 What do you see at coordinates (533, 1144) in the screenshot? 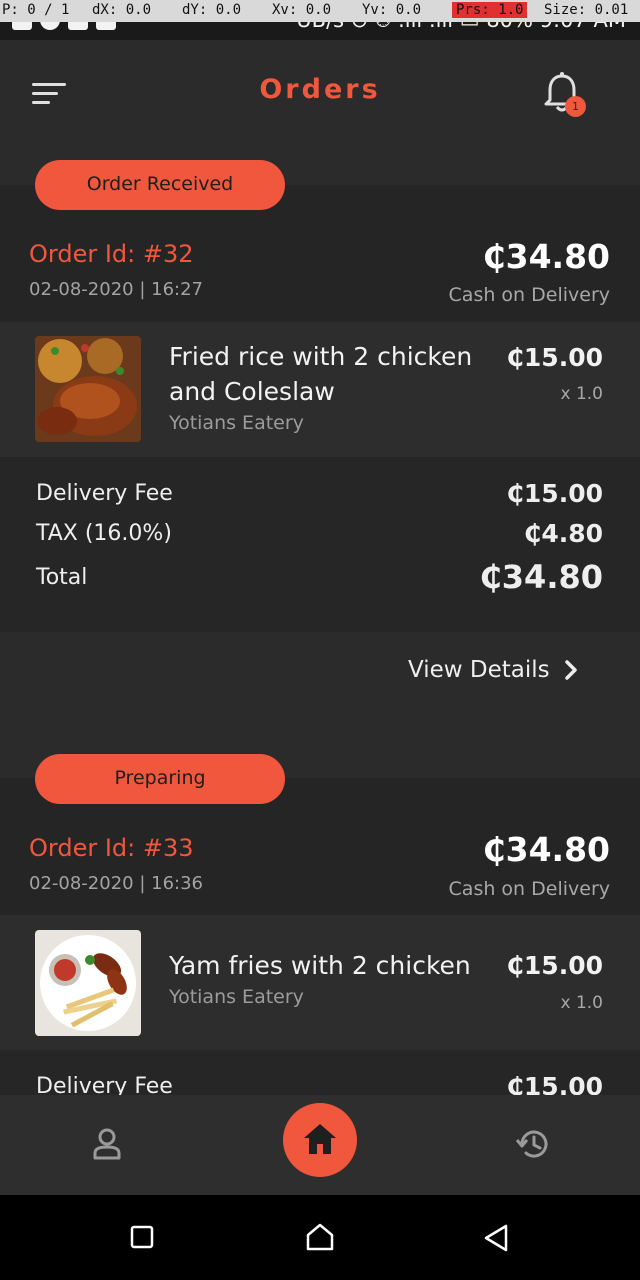
I see `history-icon` at bounding box center [533, 1144].